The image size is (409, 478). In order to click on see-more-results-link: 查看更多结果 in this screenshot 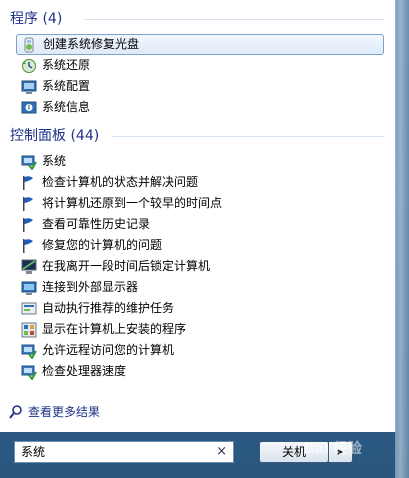, I will do `click(54, 412)`.